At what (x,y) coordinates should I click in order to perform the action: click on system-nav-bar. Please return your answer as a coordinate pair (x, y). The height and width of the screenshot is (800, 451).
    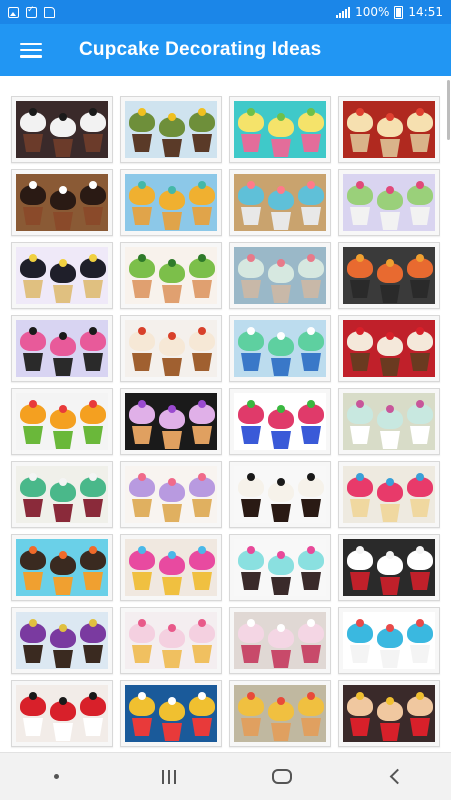
    Looking at the image, I should click on (225, 776).